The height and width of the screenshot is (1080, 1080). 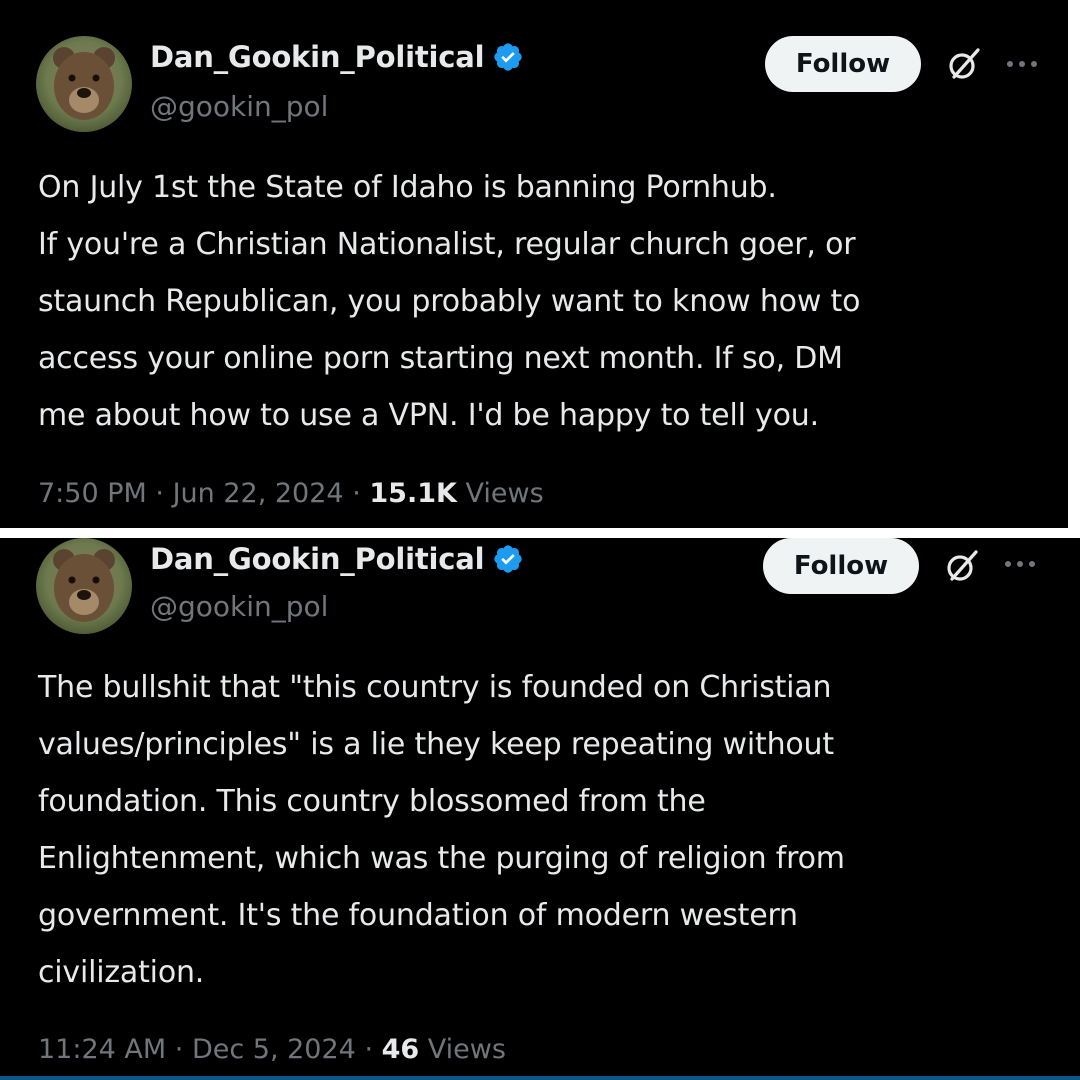 I want to click on tweet-date: Dec 5, 2024, so click(x=274, y=1049).